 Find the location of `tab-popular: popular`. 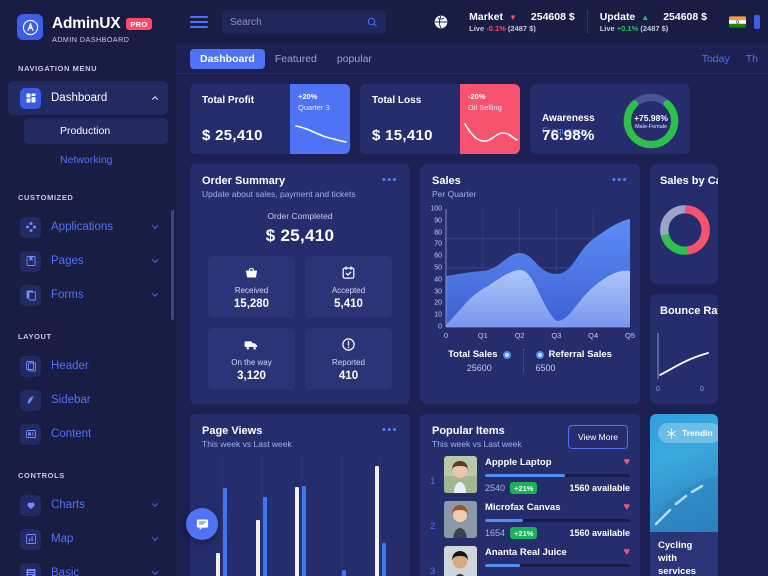

tab-popular: popular is located at coordinates (354, 59).